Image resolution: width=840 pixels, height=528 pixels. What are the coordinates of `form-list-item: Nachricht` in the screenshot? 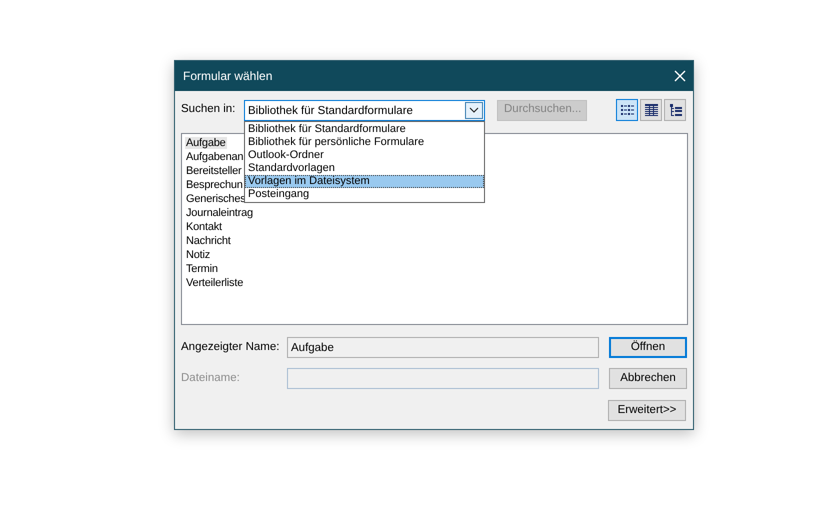 It's located at (208, 241).